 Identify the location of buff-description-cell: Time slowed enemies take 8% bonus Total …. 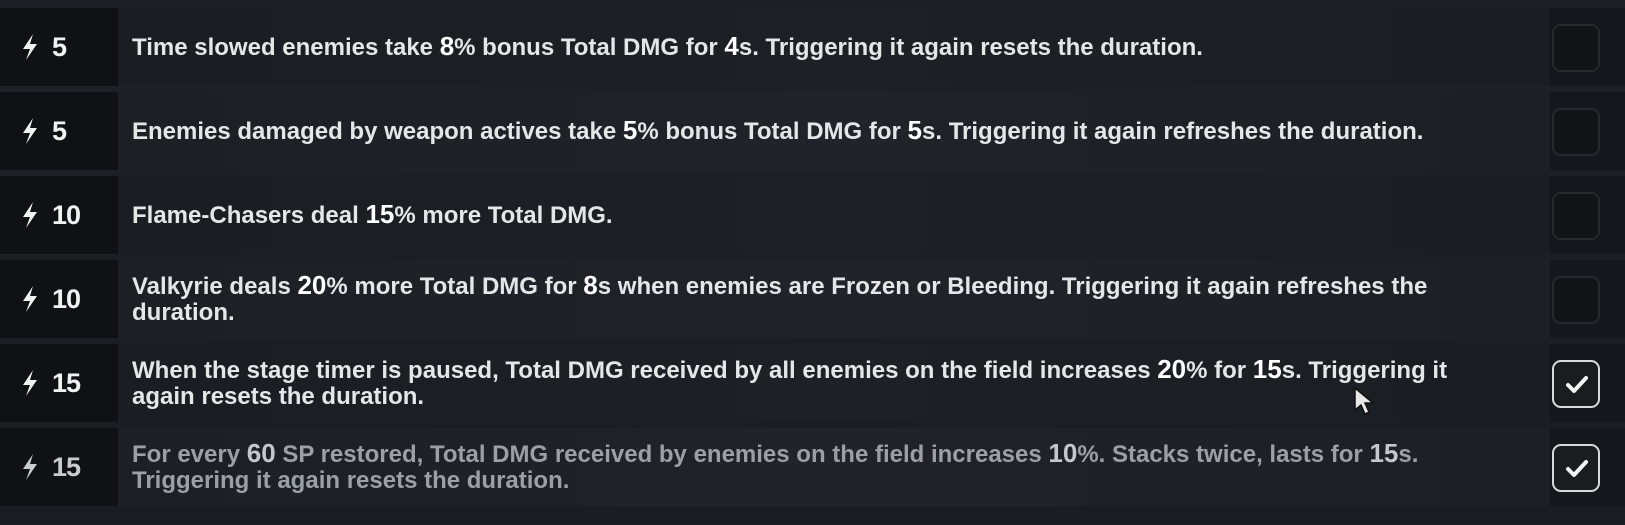
(834, 47).